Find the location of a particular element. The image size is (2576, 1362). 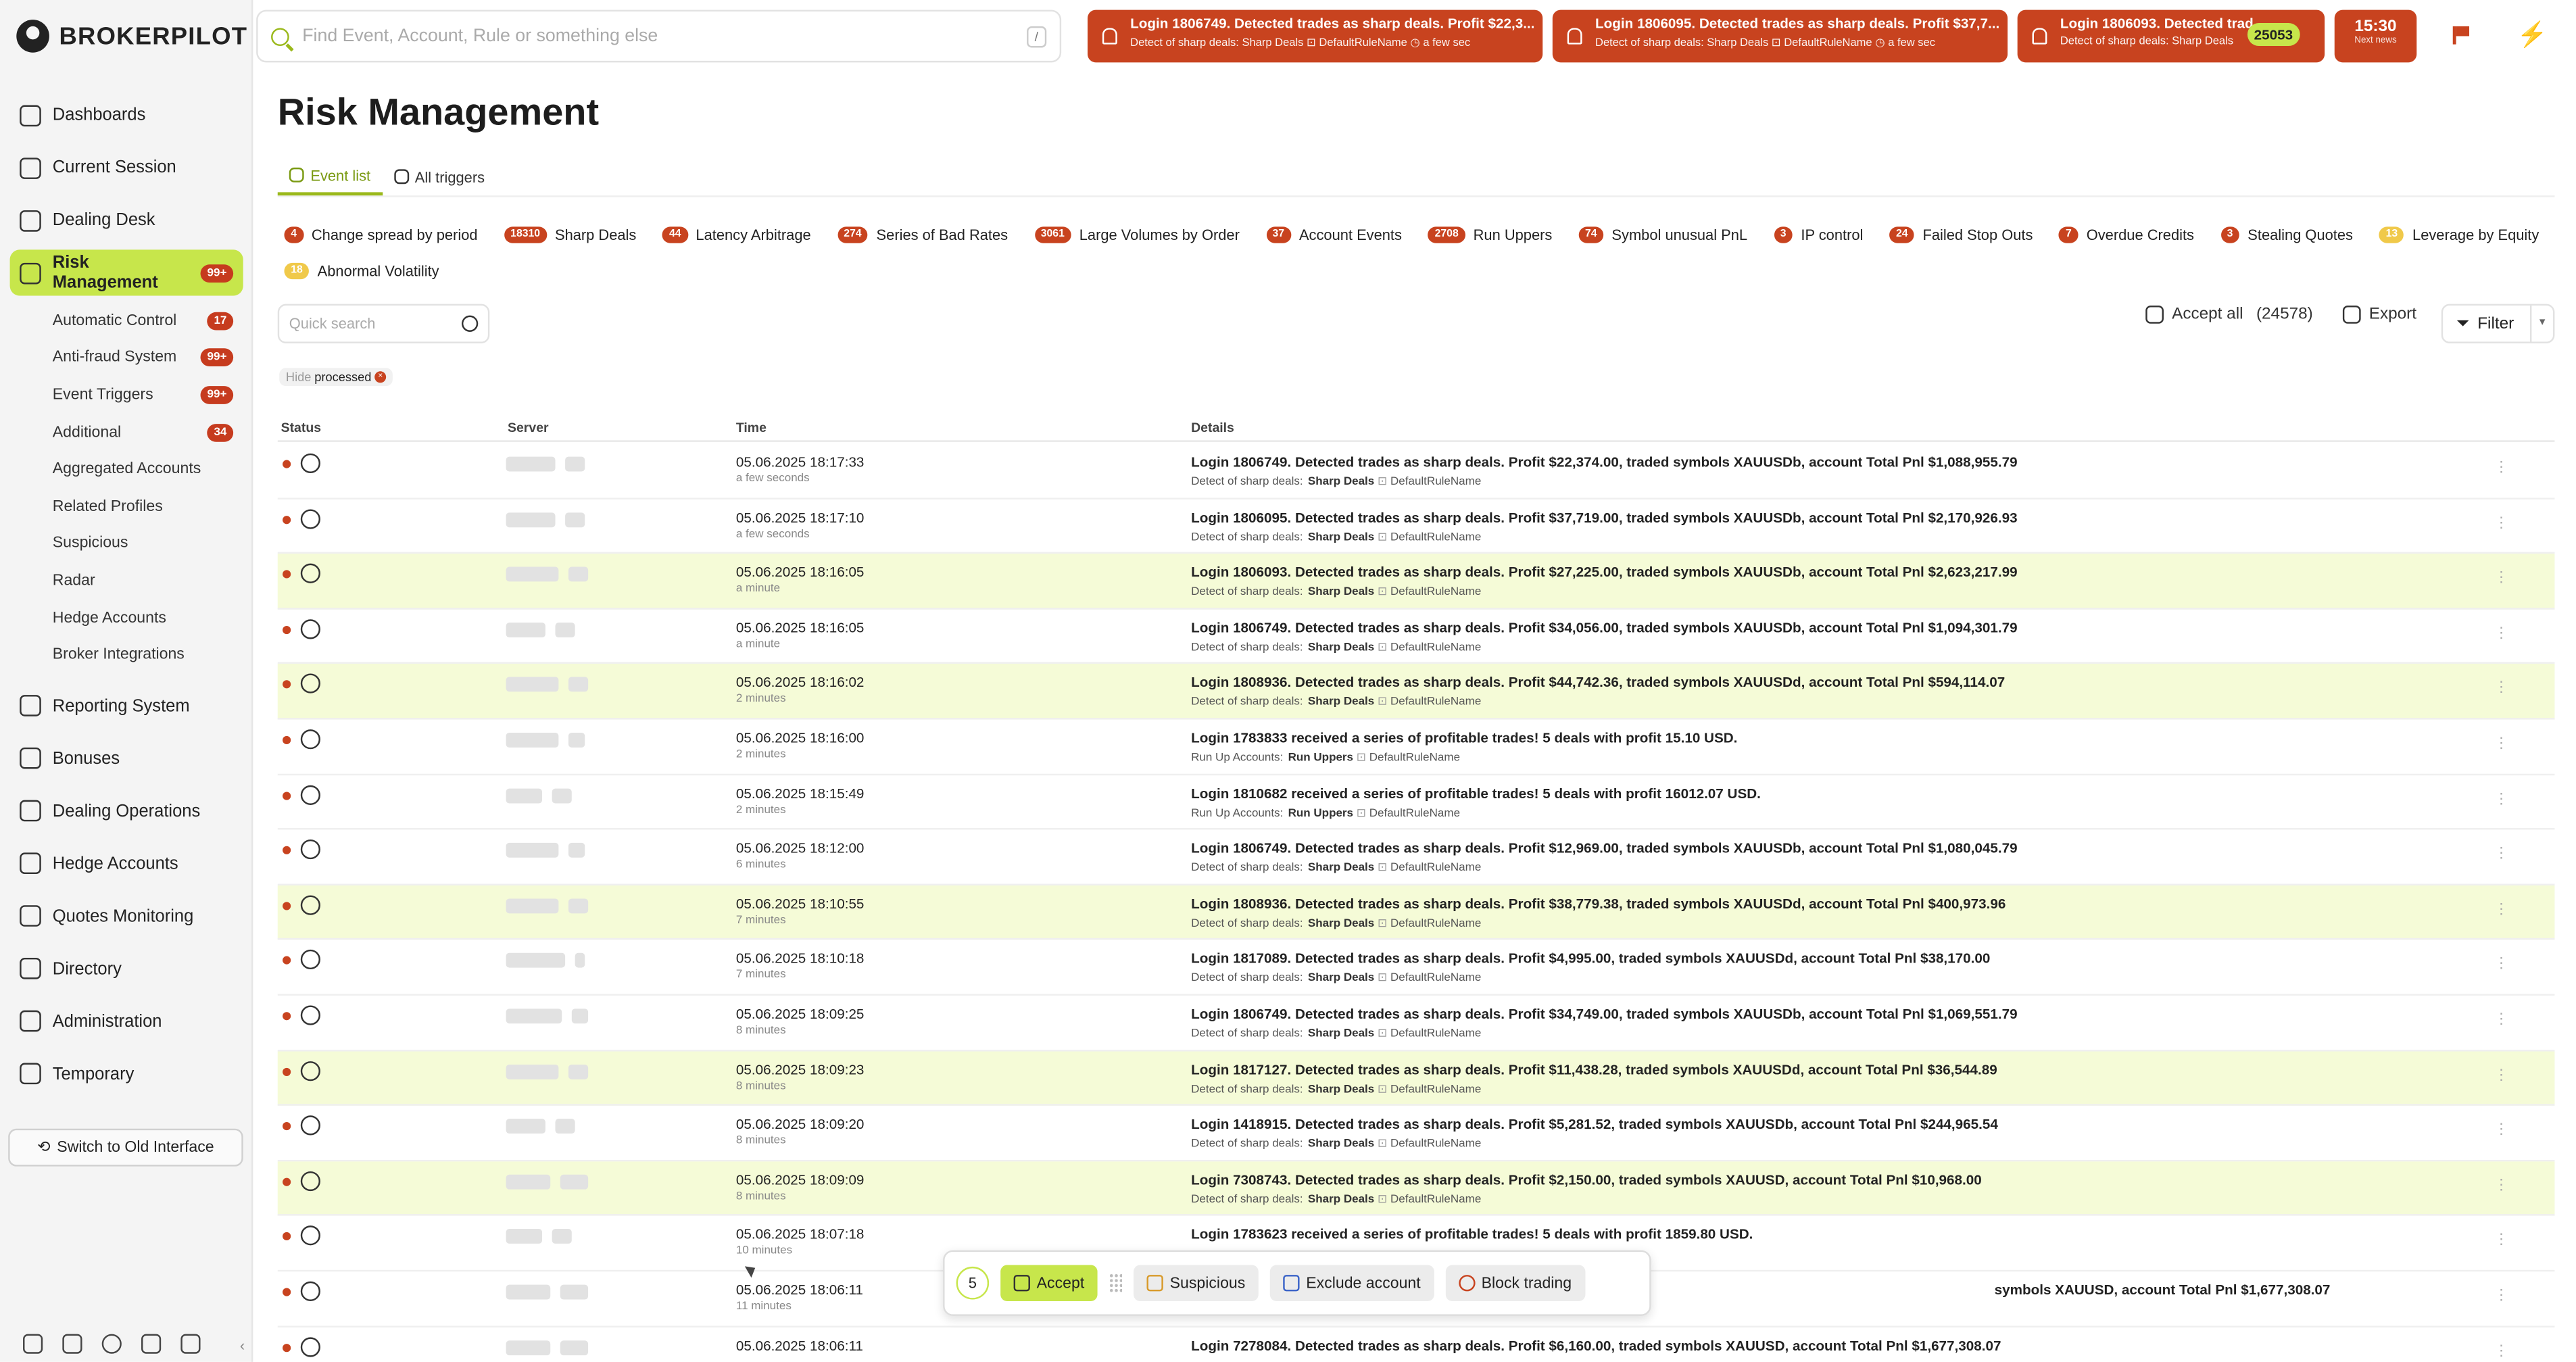

sidebar-item-directory: Directory is located at coordinates (126, 969).